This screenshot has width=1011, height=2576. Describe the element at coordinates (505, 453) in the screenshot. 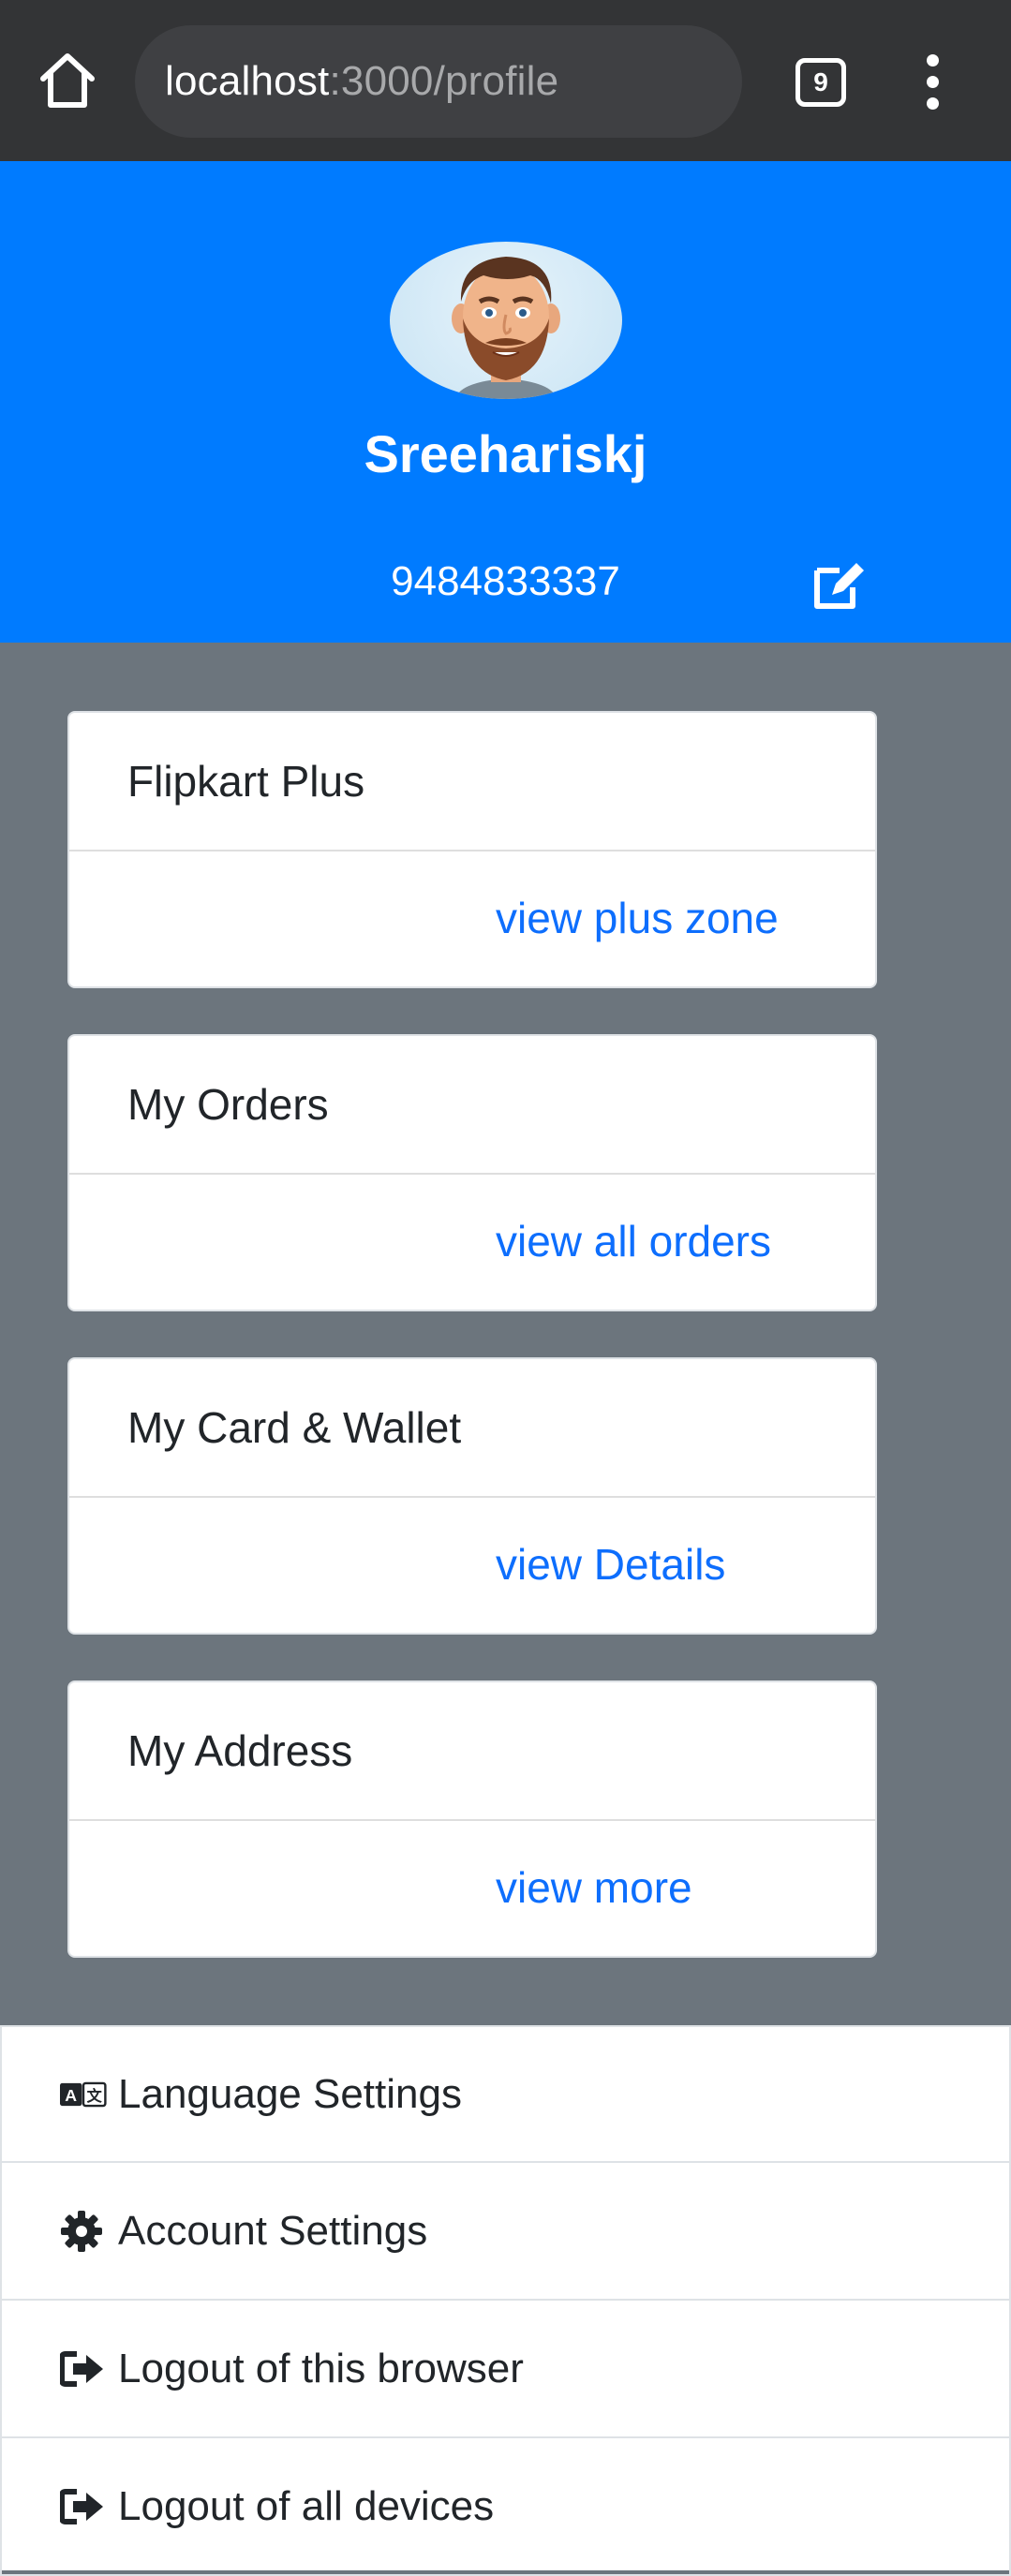

I see `user-name: Sreehariskj` at that location.